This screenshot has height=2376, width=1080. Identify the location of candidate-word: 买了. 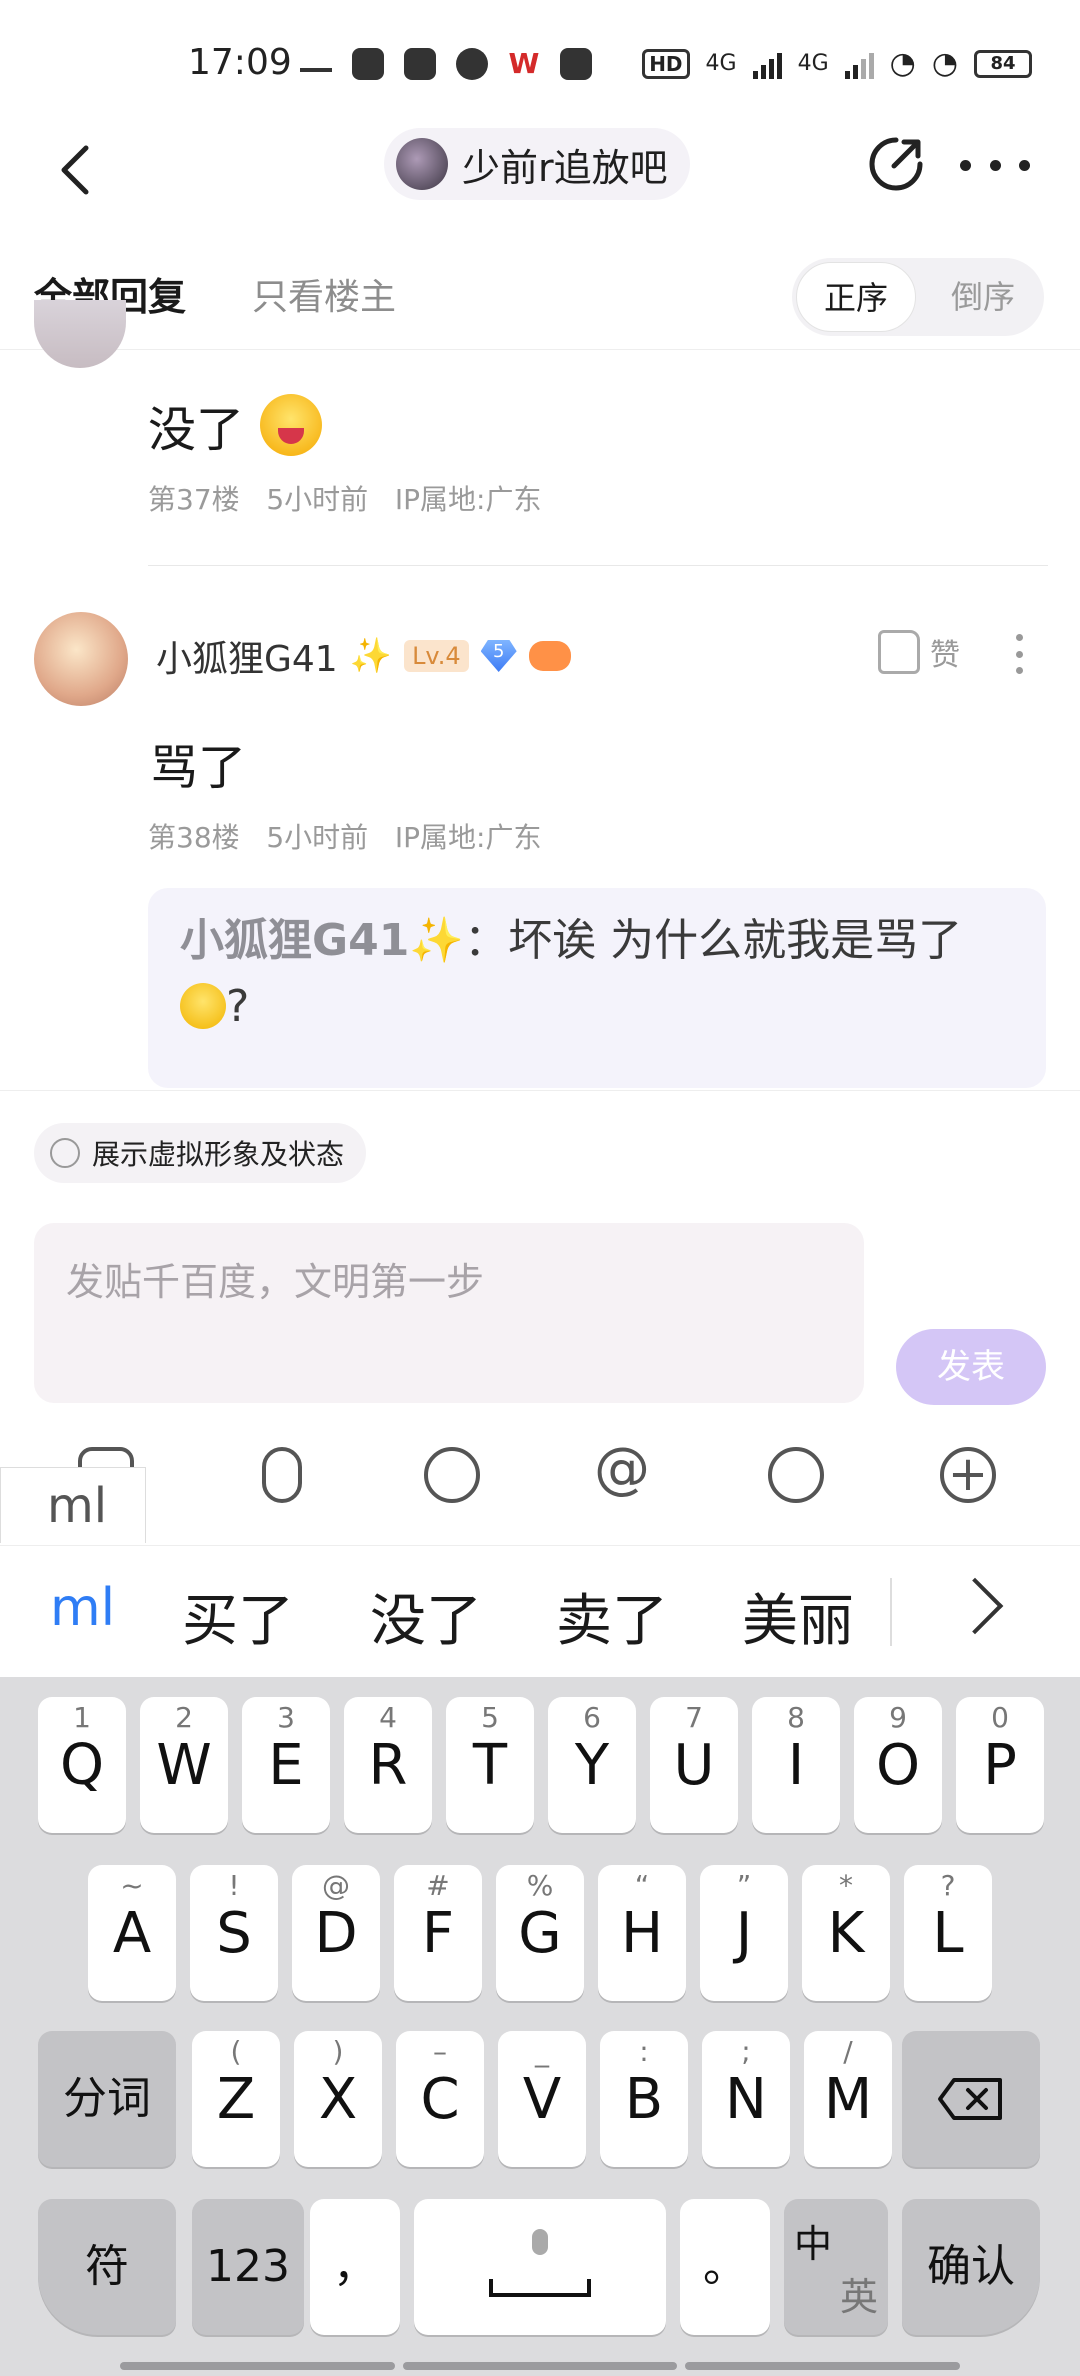
(238, 1616).